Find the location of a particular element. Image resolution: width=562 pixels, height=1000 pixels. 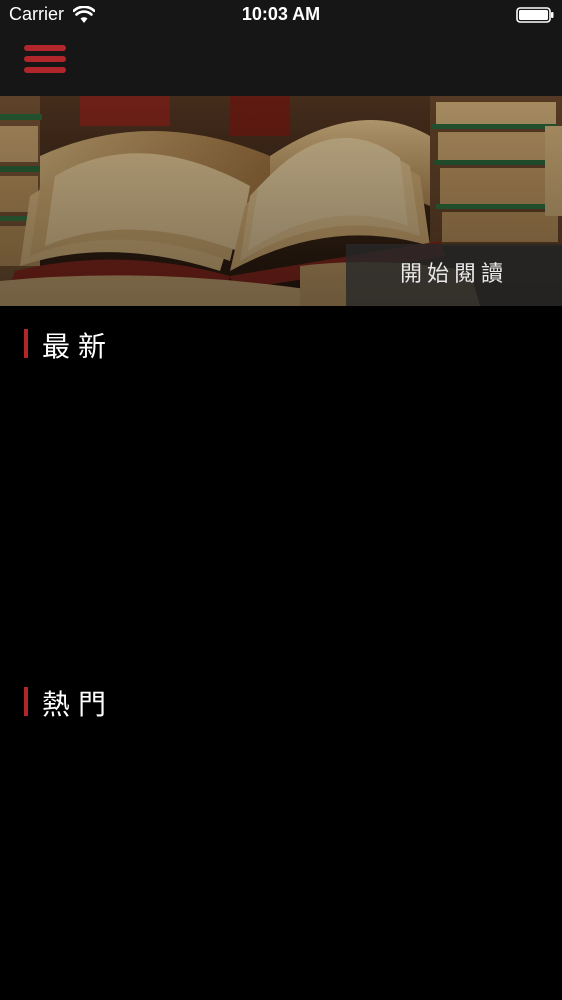

status-time: 10:03 AM is located at coordinates (281, 14).